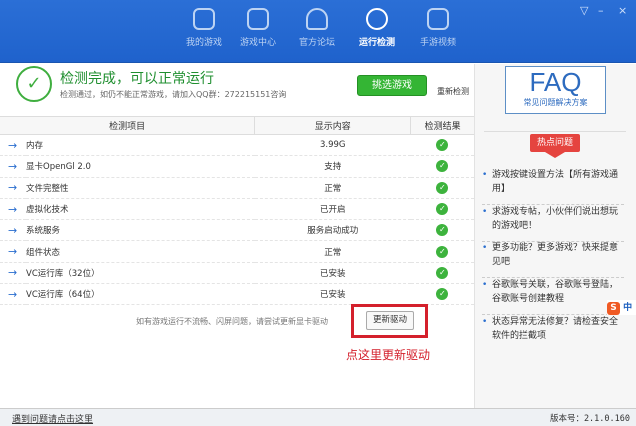  I want to click on item-value: 服务启动成功, so click(332, 230).